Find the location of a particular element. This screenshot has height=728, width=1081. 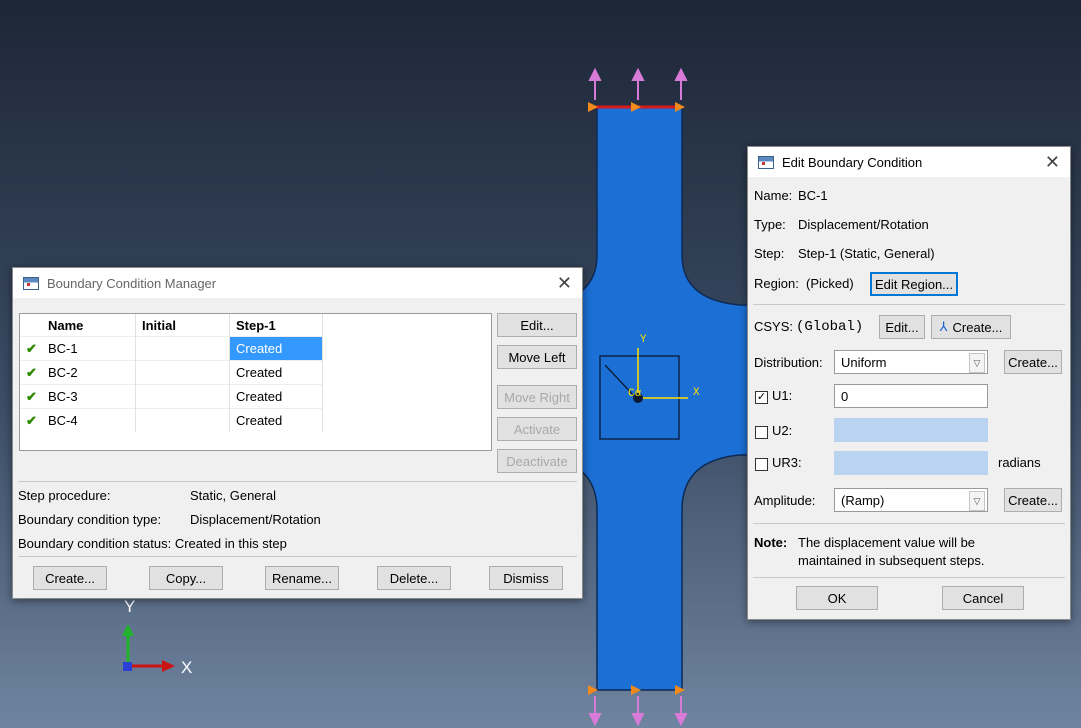

note-label: Note: is located at coordinates (771, 542).